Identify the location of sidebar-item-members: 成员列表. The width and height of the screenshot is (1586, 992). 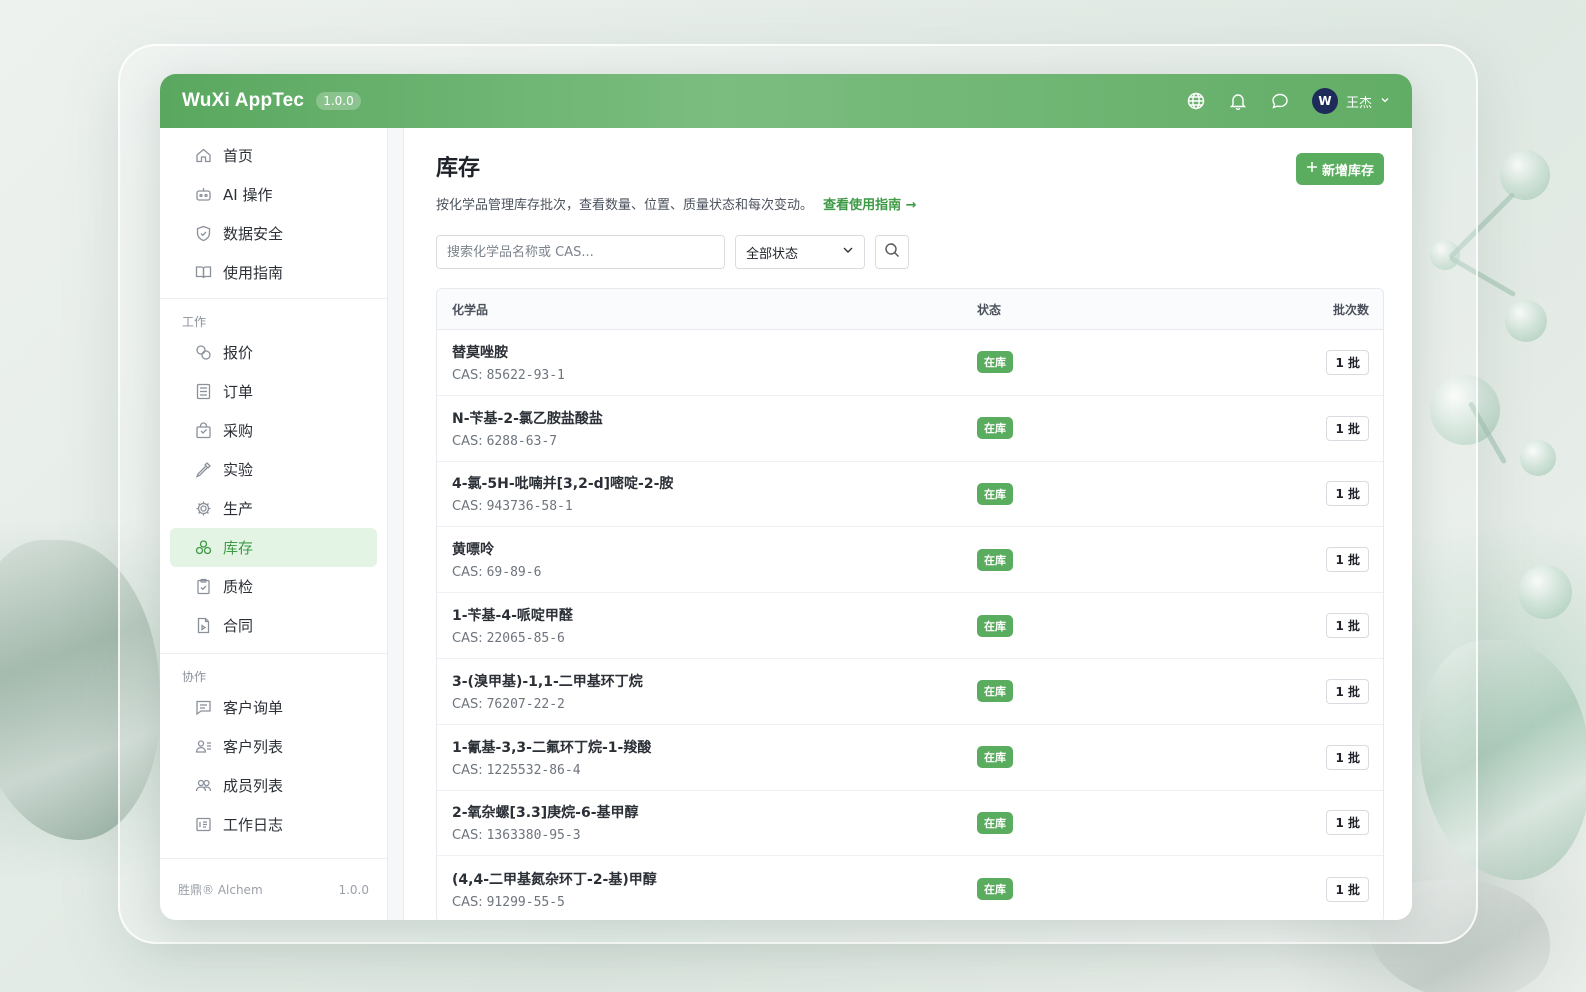
(273, 785).